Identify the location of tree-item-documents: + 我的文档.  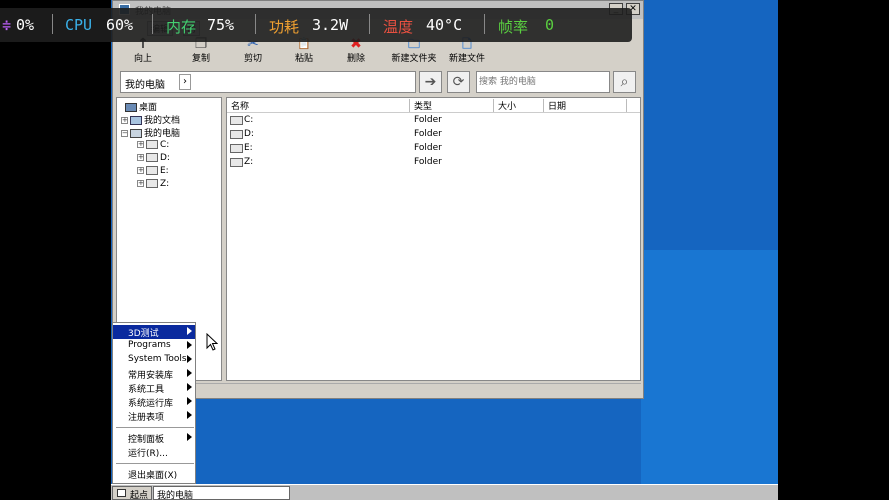
(150, 119).